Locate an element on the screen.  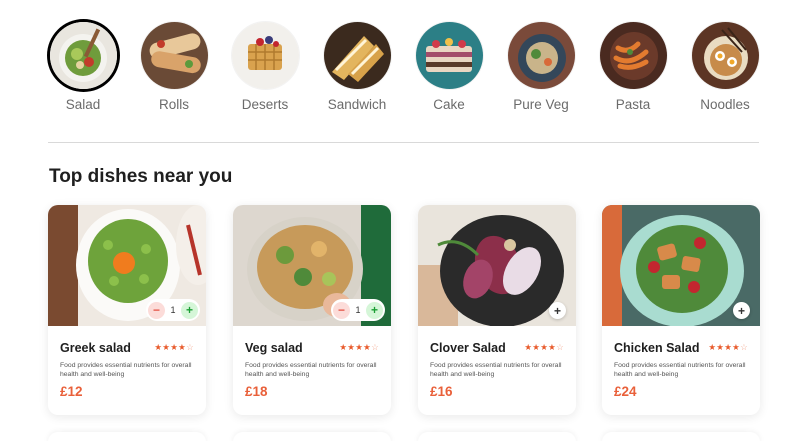
section-divider is located at coordinates (403, 142).